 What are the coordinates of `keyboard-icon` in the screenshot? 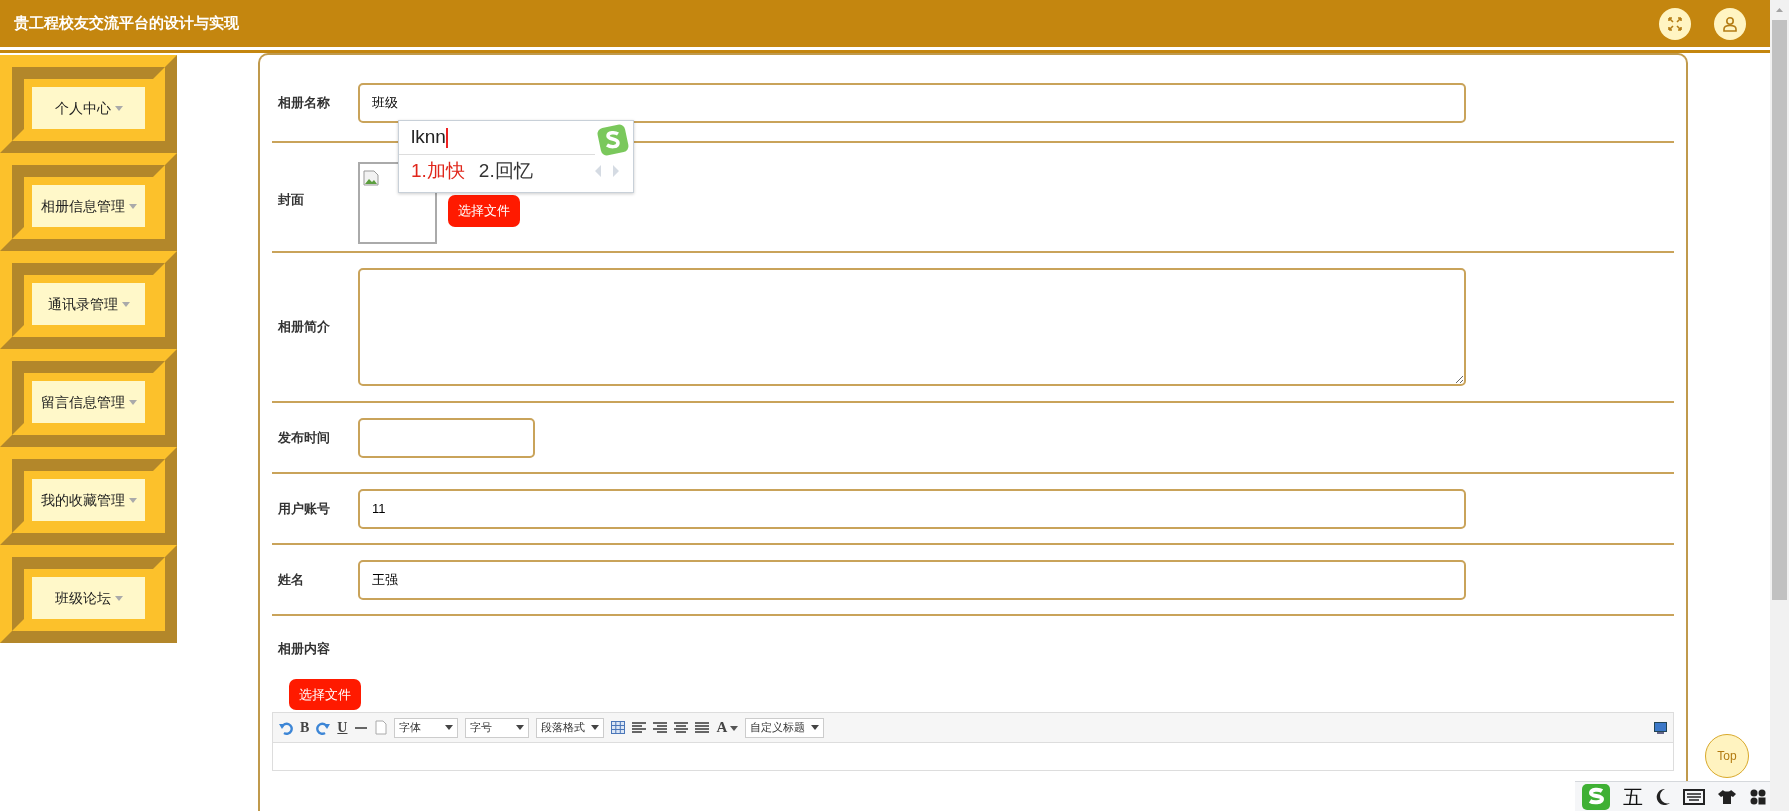 It's located at (1694, 796).